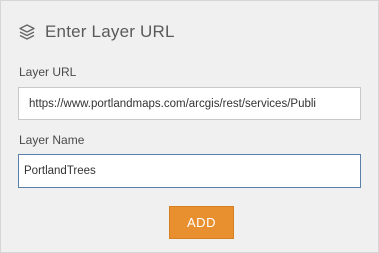  What do you see at coordinates (189, 171) in the screenshot?
I see `layer-name-input` at bounding box center [189, 171].